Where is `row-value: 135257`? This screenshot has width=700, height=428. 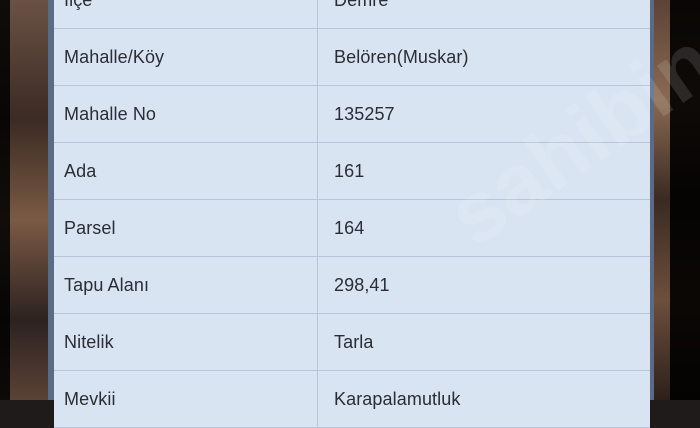
row-value: 135257 is located at coordinates (364, 113).